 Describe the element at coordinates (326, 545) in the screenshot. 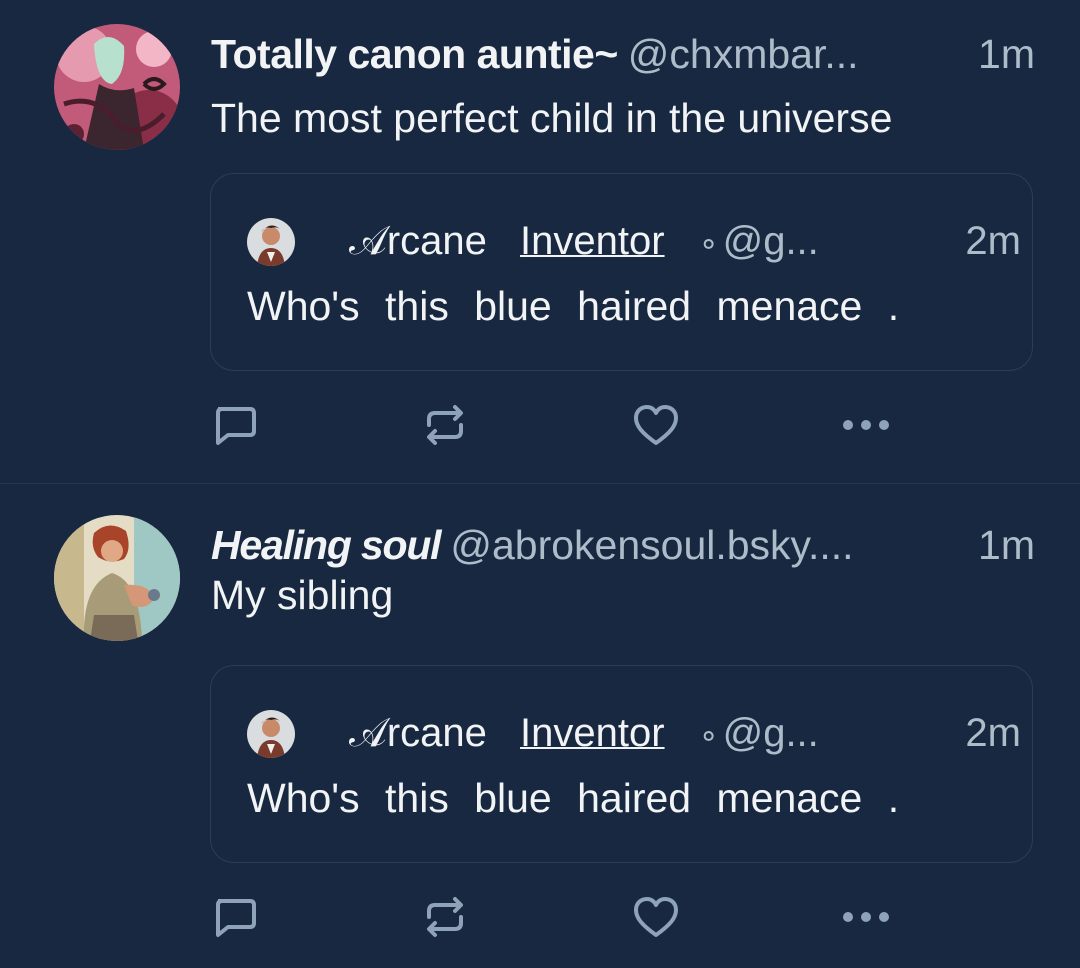

I see `author-display-name: Healing soul` at that location.